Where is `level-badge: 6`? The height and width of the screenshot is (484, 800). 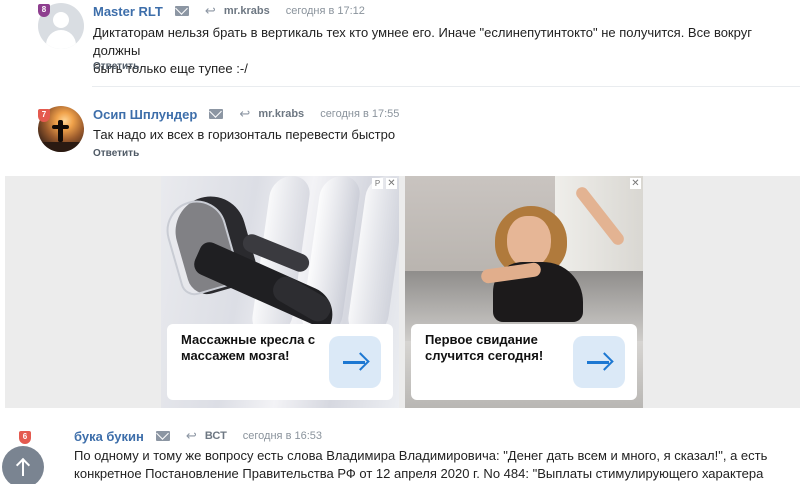 level-badge: 6 is located at coordinates (25, 437).